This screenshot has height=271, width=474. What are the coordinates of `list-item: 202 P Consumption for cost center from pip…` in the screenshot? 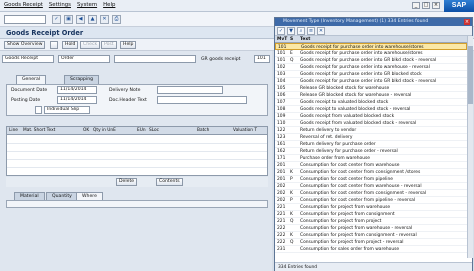 It's located at (371, 200).